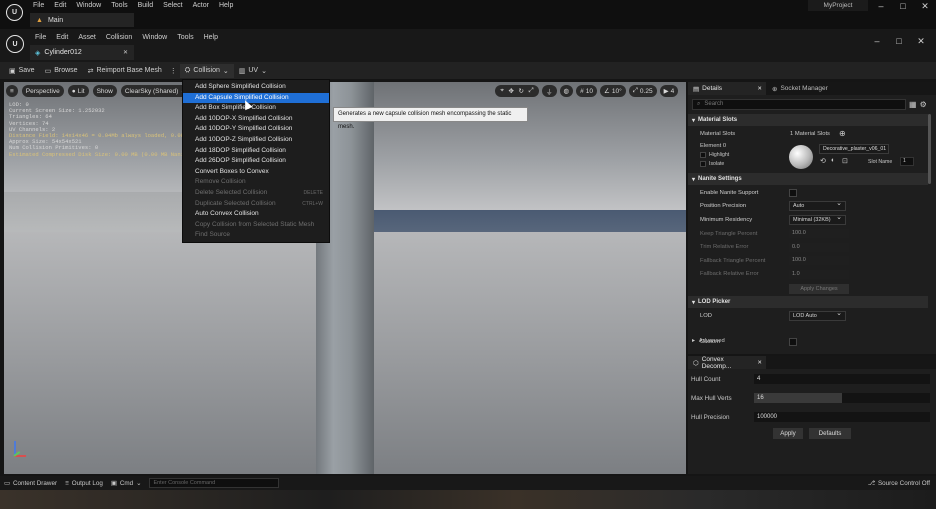 This screenshot has width=936, height=509. I want to click on material-picker: Decorative_plaster_v06_01, so click(854, 149).